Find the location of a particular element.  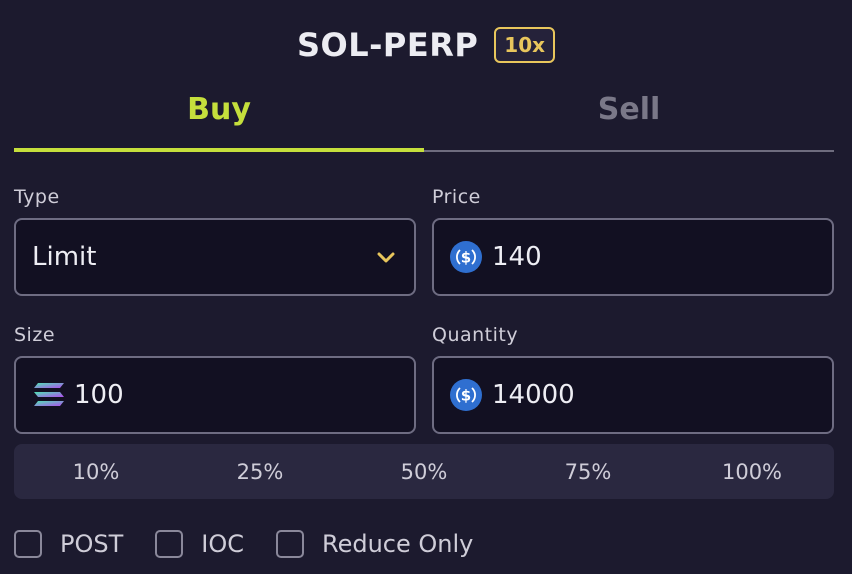

ioc-label: IOC is located at coordinates (222, 544).